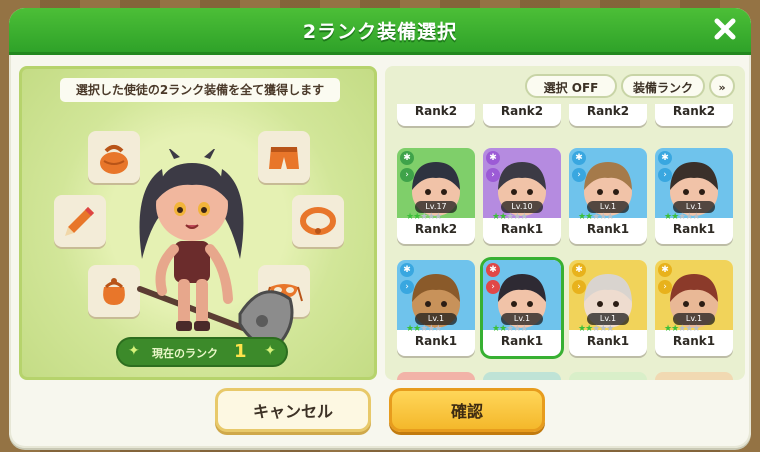  What do you see at coordinates (200, 90) in the screenshot?
I see `panel-description: 選択した使徒の2ランク装備を全て獲得します` at bounding box center [200, 90].